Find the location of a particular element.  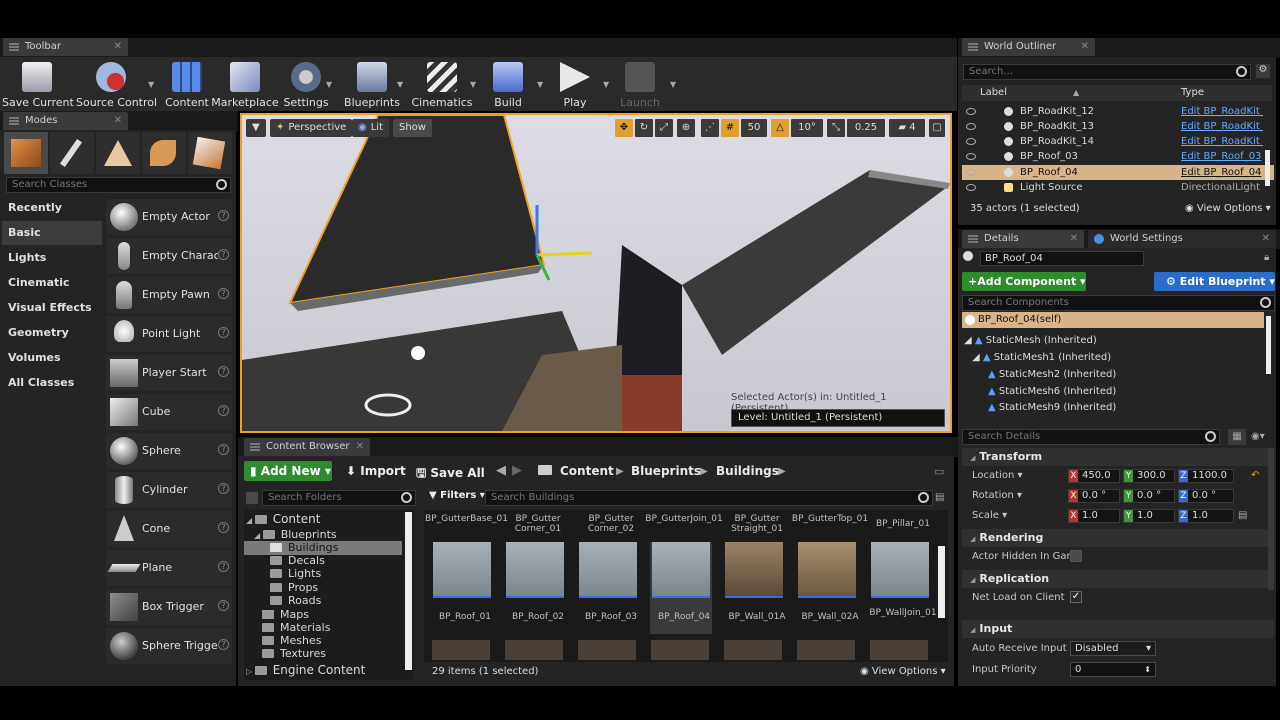

asset-tile: BP_Pillar_01 BP_WallJoin_01 is located at coordinates (903, 566).